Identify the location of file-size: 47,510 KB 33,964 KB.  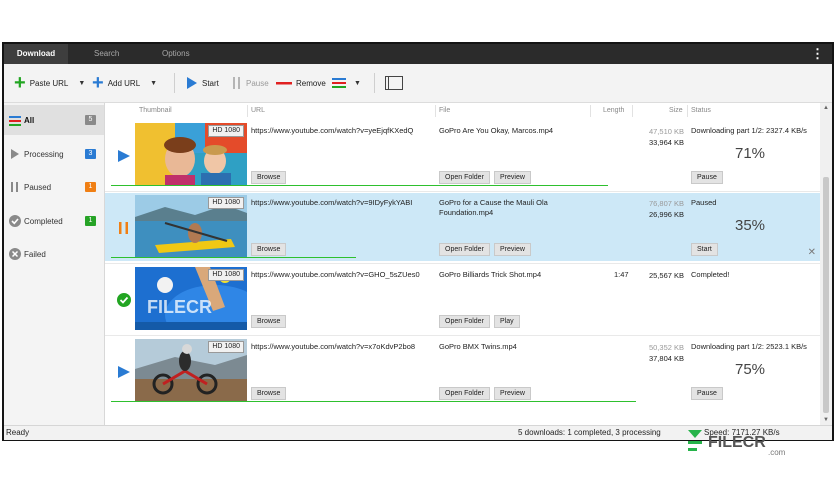
(660, 137).